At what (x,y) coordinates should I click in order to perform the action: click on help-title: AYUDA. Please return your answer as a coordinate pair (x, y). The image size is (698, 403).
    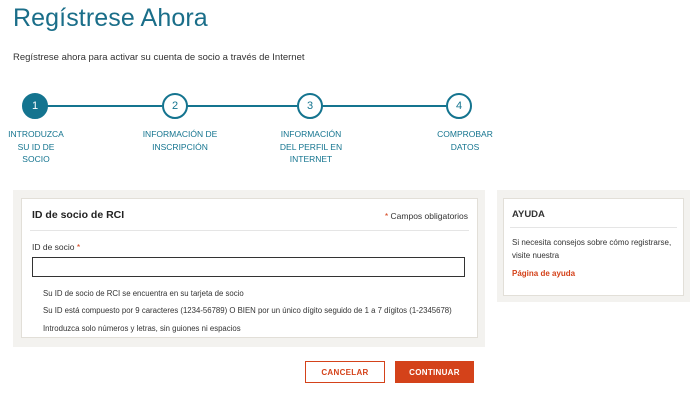
    Looking at the image, I should click on (528, 214).